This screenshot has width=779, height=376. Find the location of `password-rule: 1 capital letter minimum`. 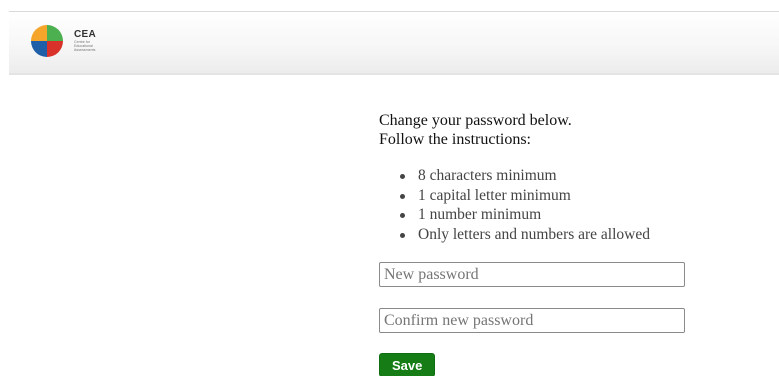

password-rule: 1 capital letter minimum is located at coordinates (554, 196).